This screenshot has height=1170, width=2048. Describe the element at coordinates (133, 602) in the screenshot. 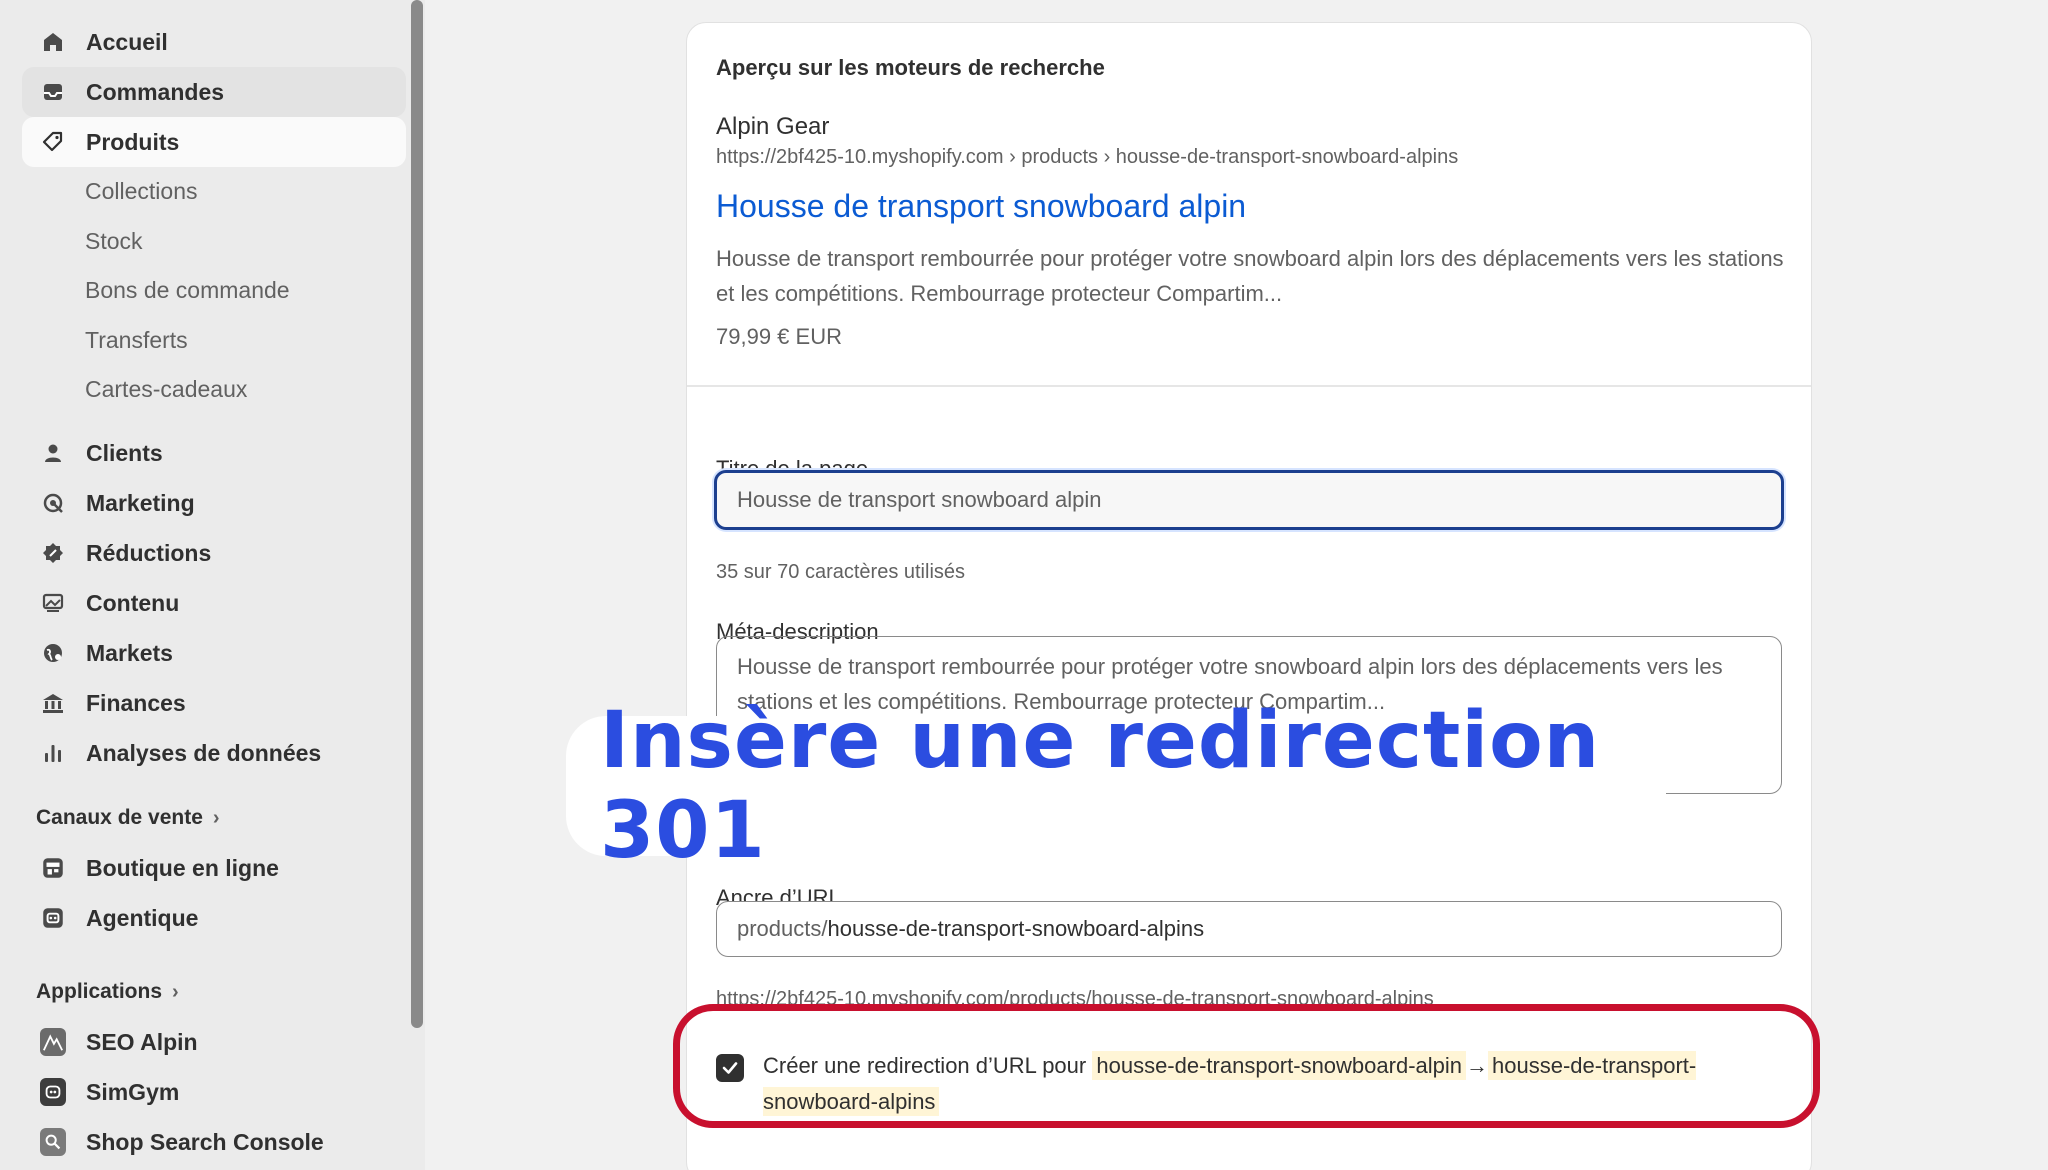

I see `nav-item-label: Contenu` at that location.